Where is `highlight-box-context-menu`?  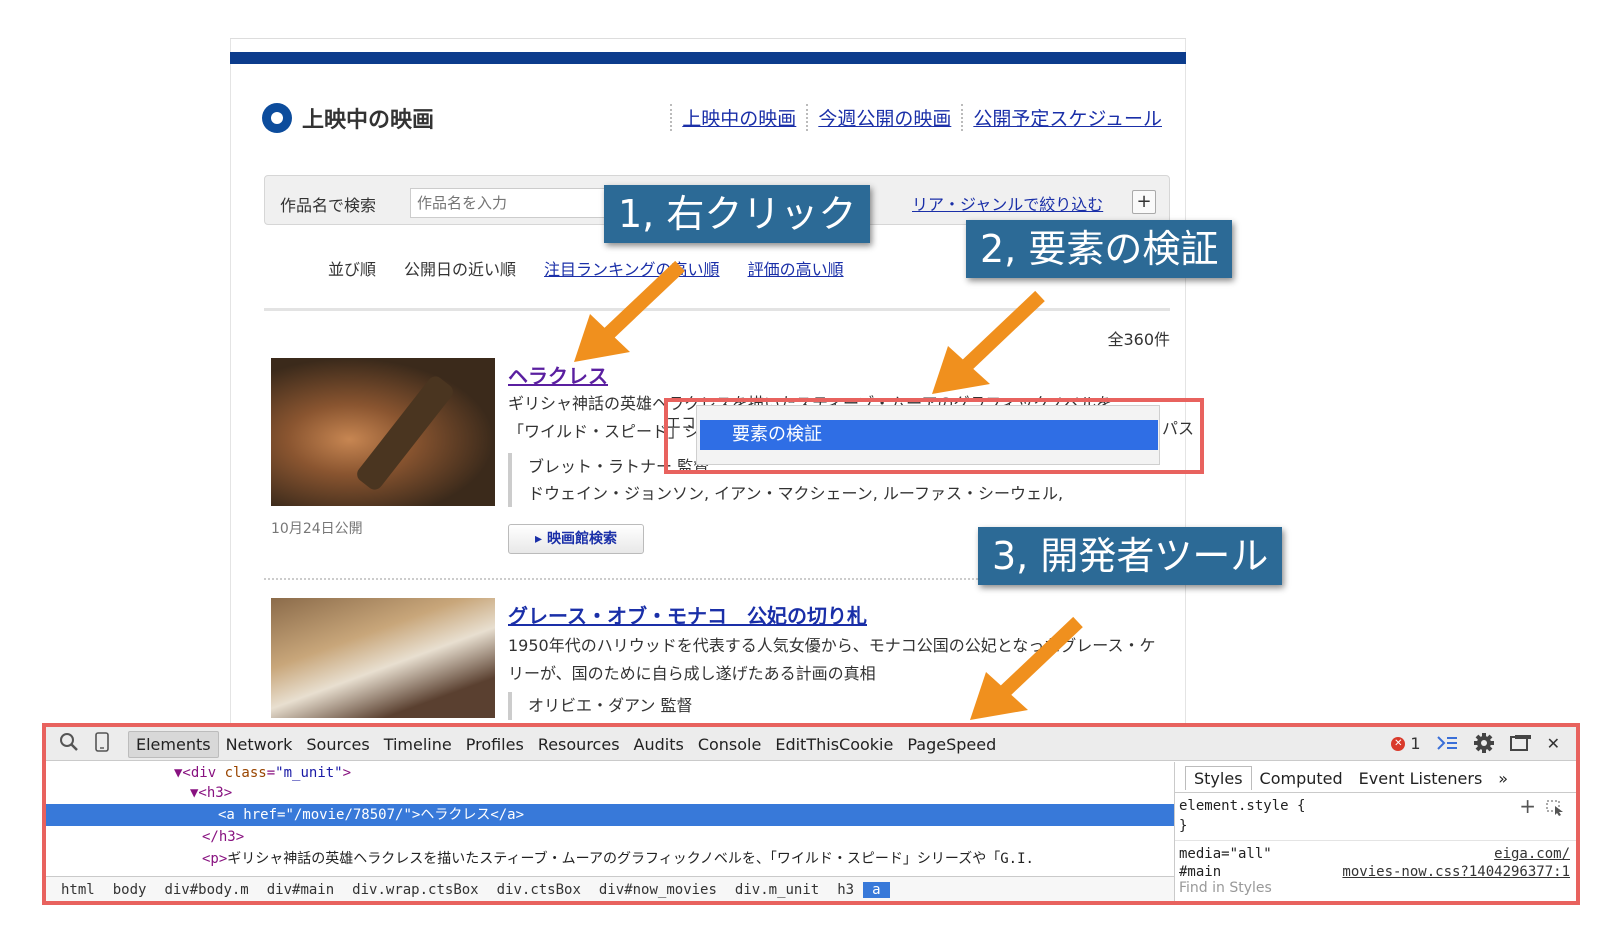
highlight-box-context-menu is located at coordinates (934, 436).